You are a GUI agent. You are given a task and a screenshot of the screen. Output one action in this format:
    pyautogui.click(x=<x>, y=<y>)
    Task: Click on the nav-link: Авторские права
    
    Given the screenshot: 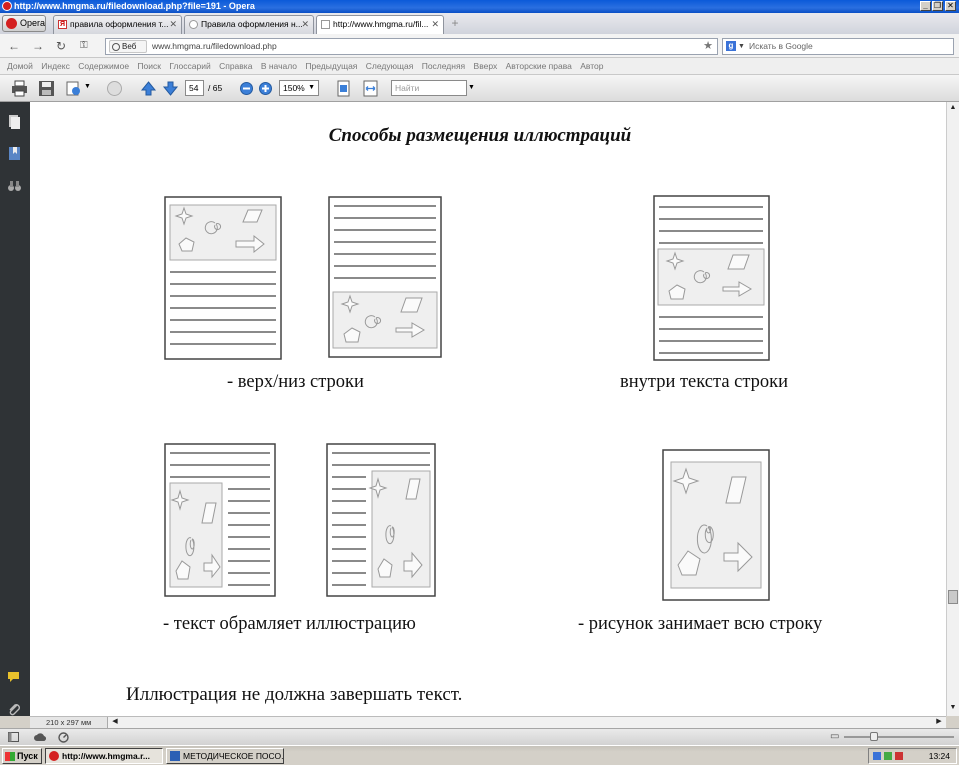 What is the action you would take?
    pyautogui.click(x=539, y=66)
    